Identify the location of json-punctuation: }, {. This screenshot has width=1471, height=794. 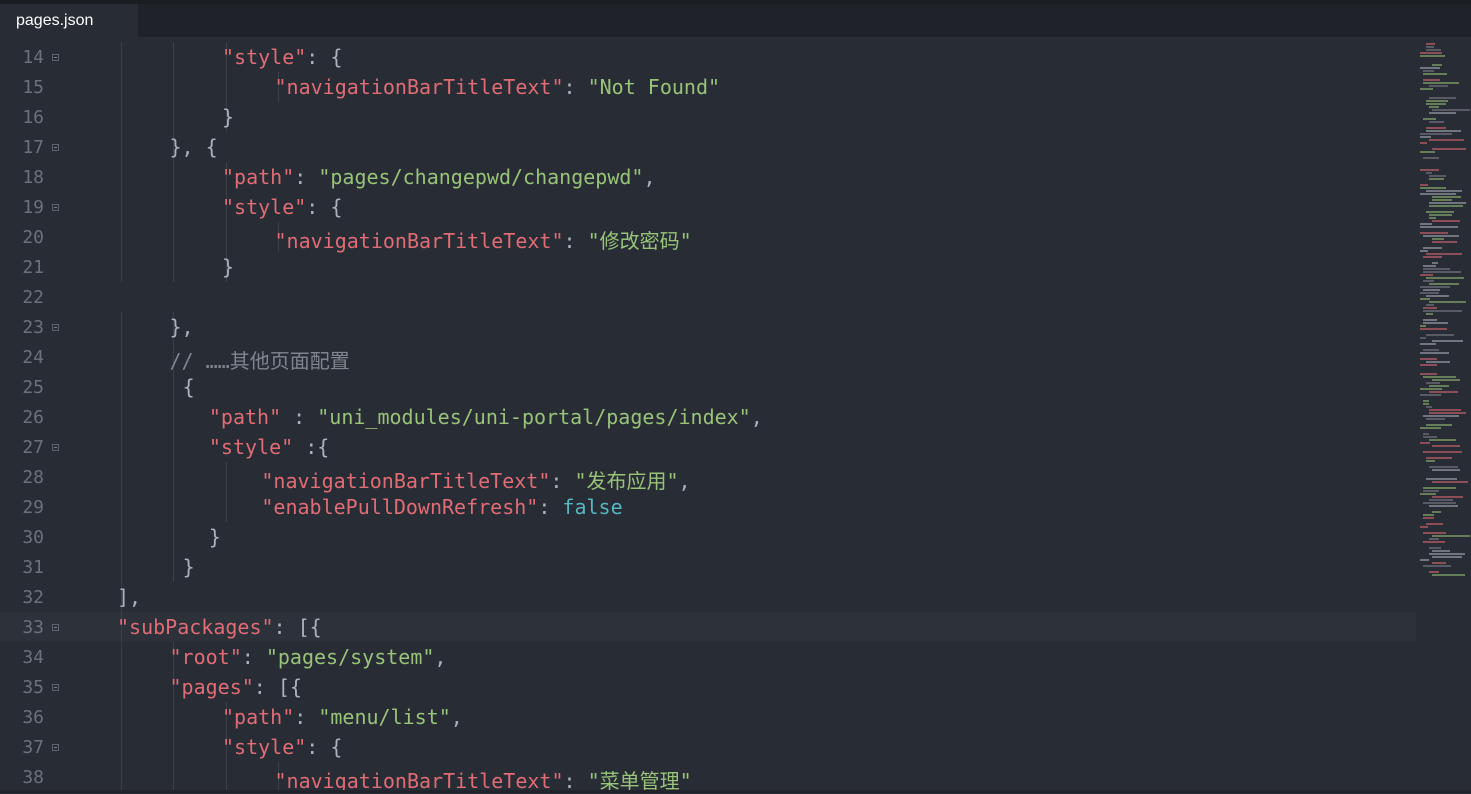
(193, 147).